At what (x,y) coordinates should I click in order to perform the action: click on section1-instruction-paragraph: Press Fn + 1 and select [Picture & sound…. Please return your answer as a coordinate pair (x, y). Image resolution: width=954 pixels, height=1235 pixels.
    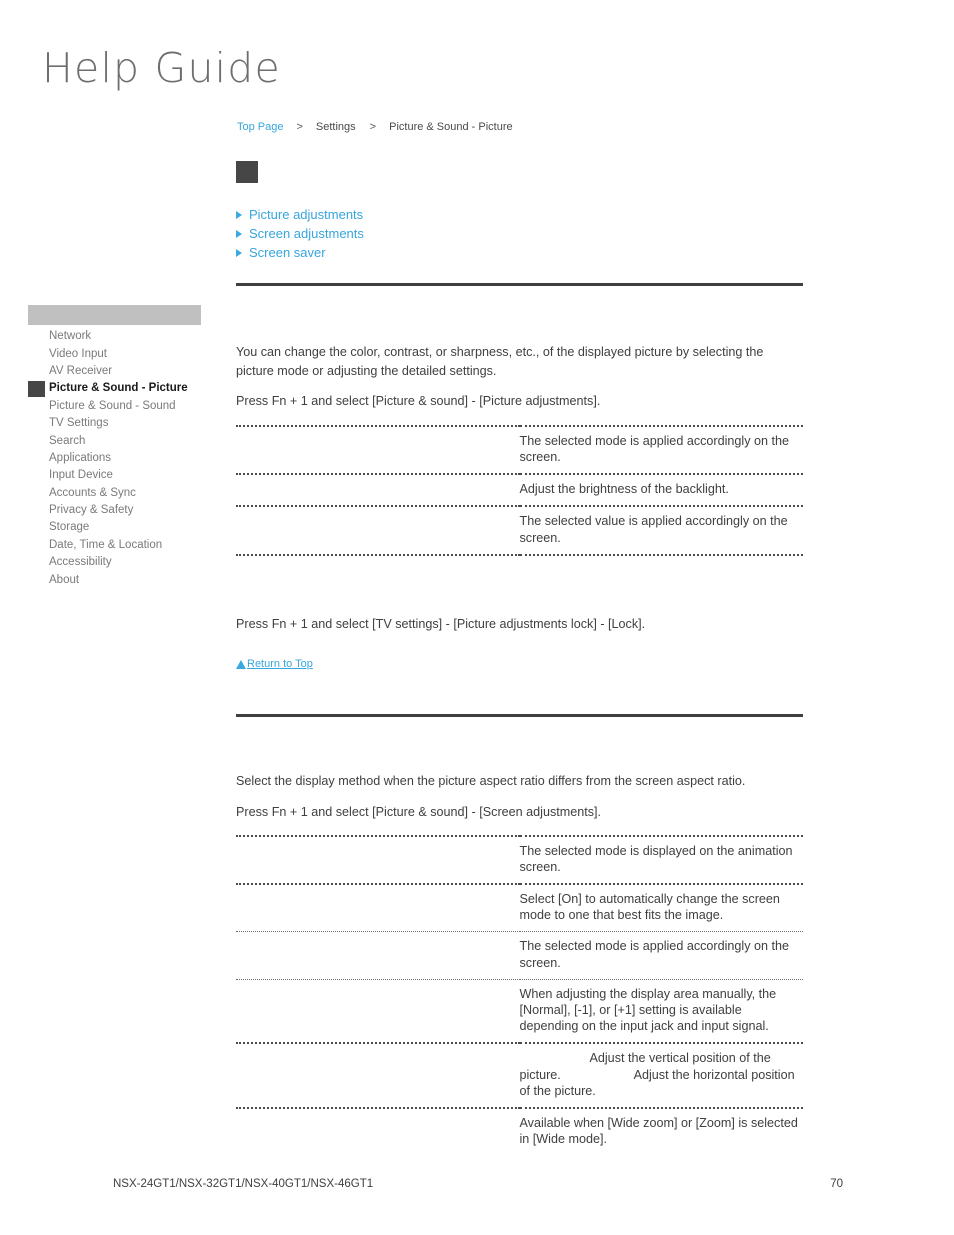
    Looking at the image, I should click on (418, 401).